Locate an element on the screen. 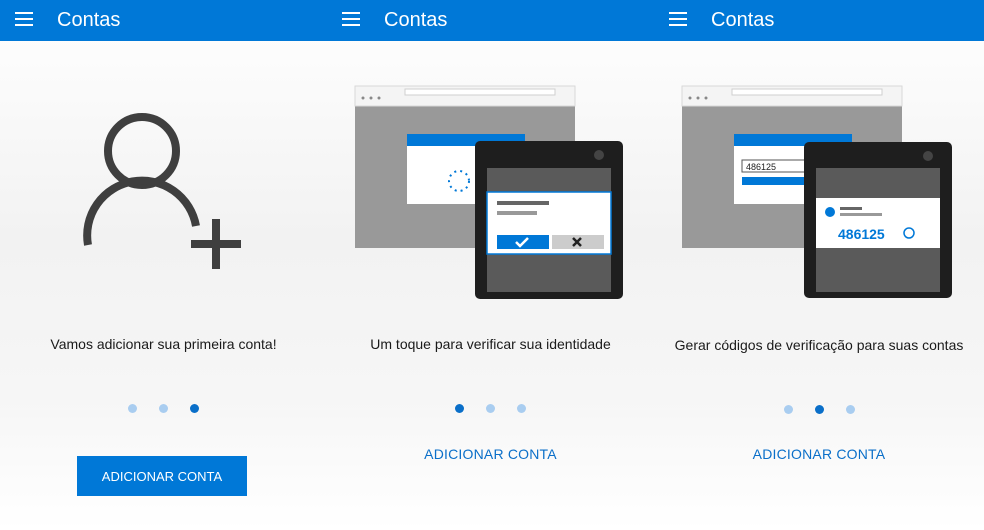 The height and width of the screenshot is (530, 984). page-dot-3-active is located at coordinates (194, 408).